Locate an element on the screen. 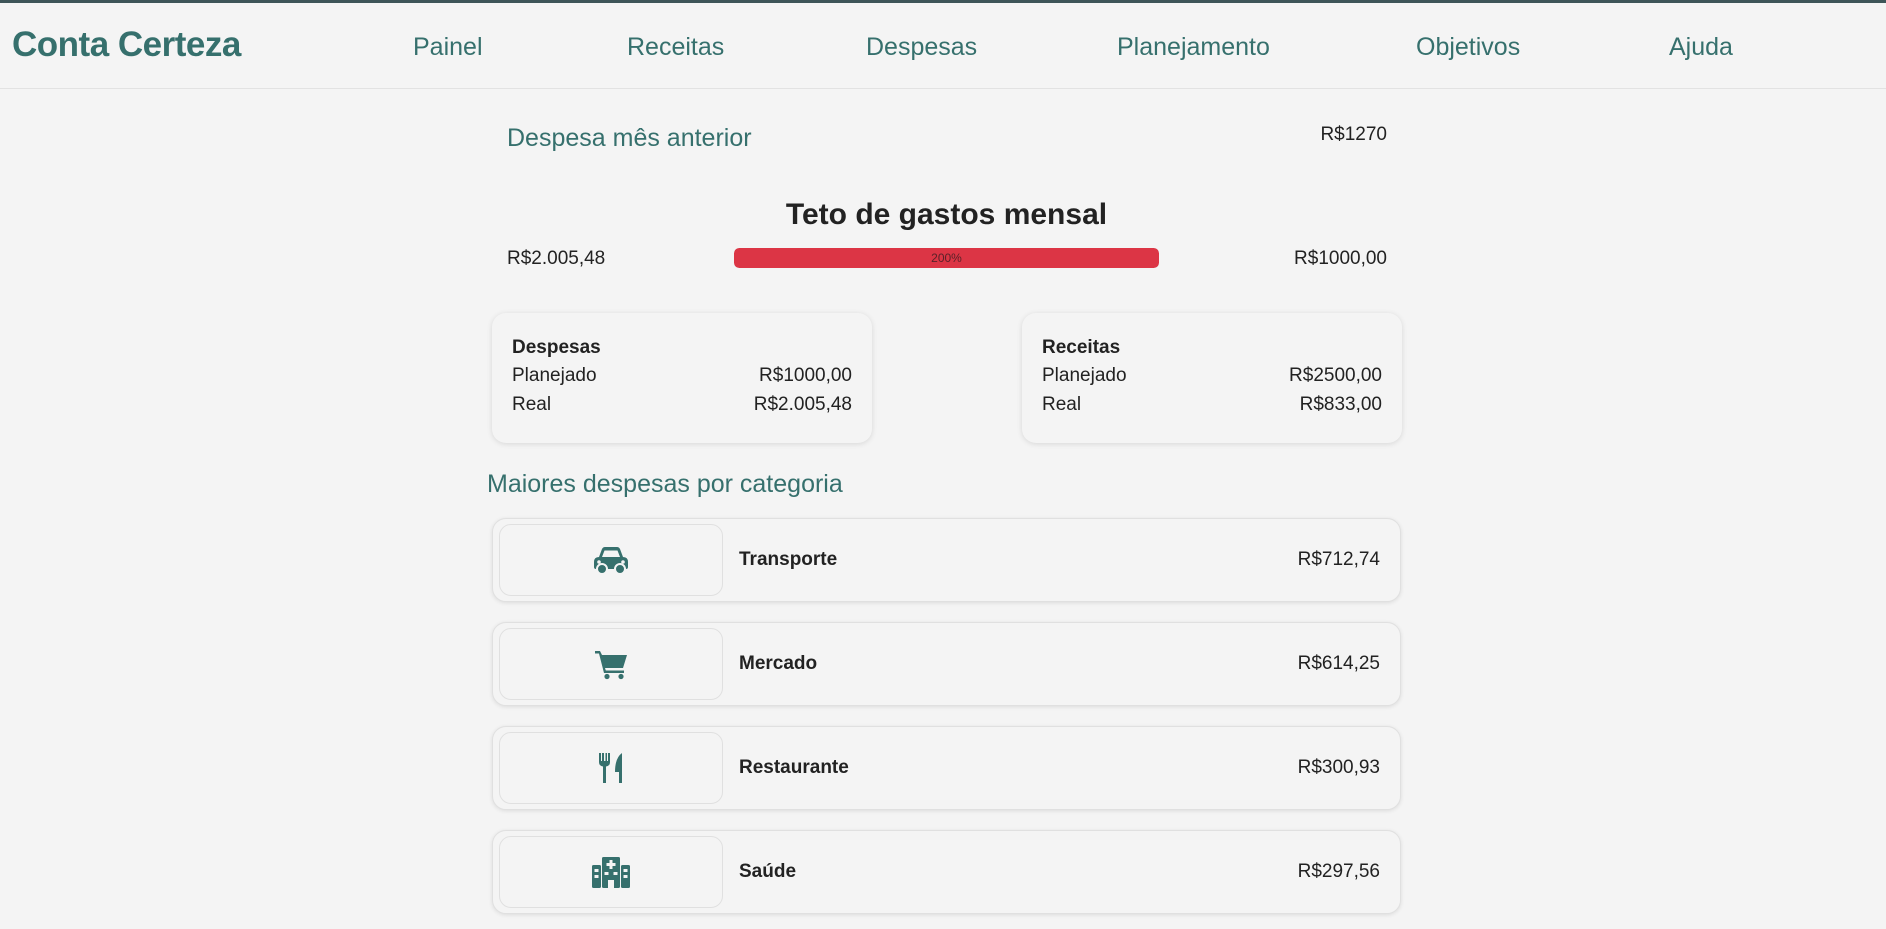 The width and height of the screenshot is (1886, 929). spending-ceiling-limit: R$1000,00 is located at coordinates (1340, 258).